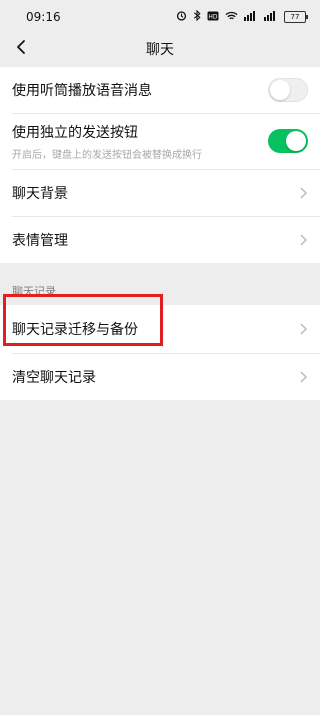 The image size is (320, 715). What do you see at coordinates (181, 17) in the screenshot?
I see `alarm-icon` at bounding box center [181, 17].